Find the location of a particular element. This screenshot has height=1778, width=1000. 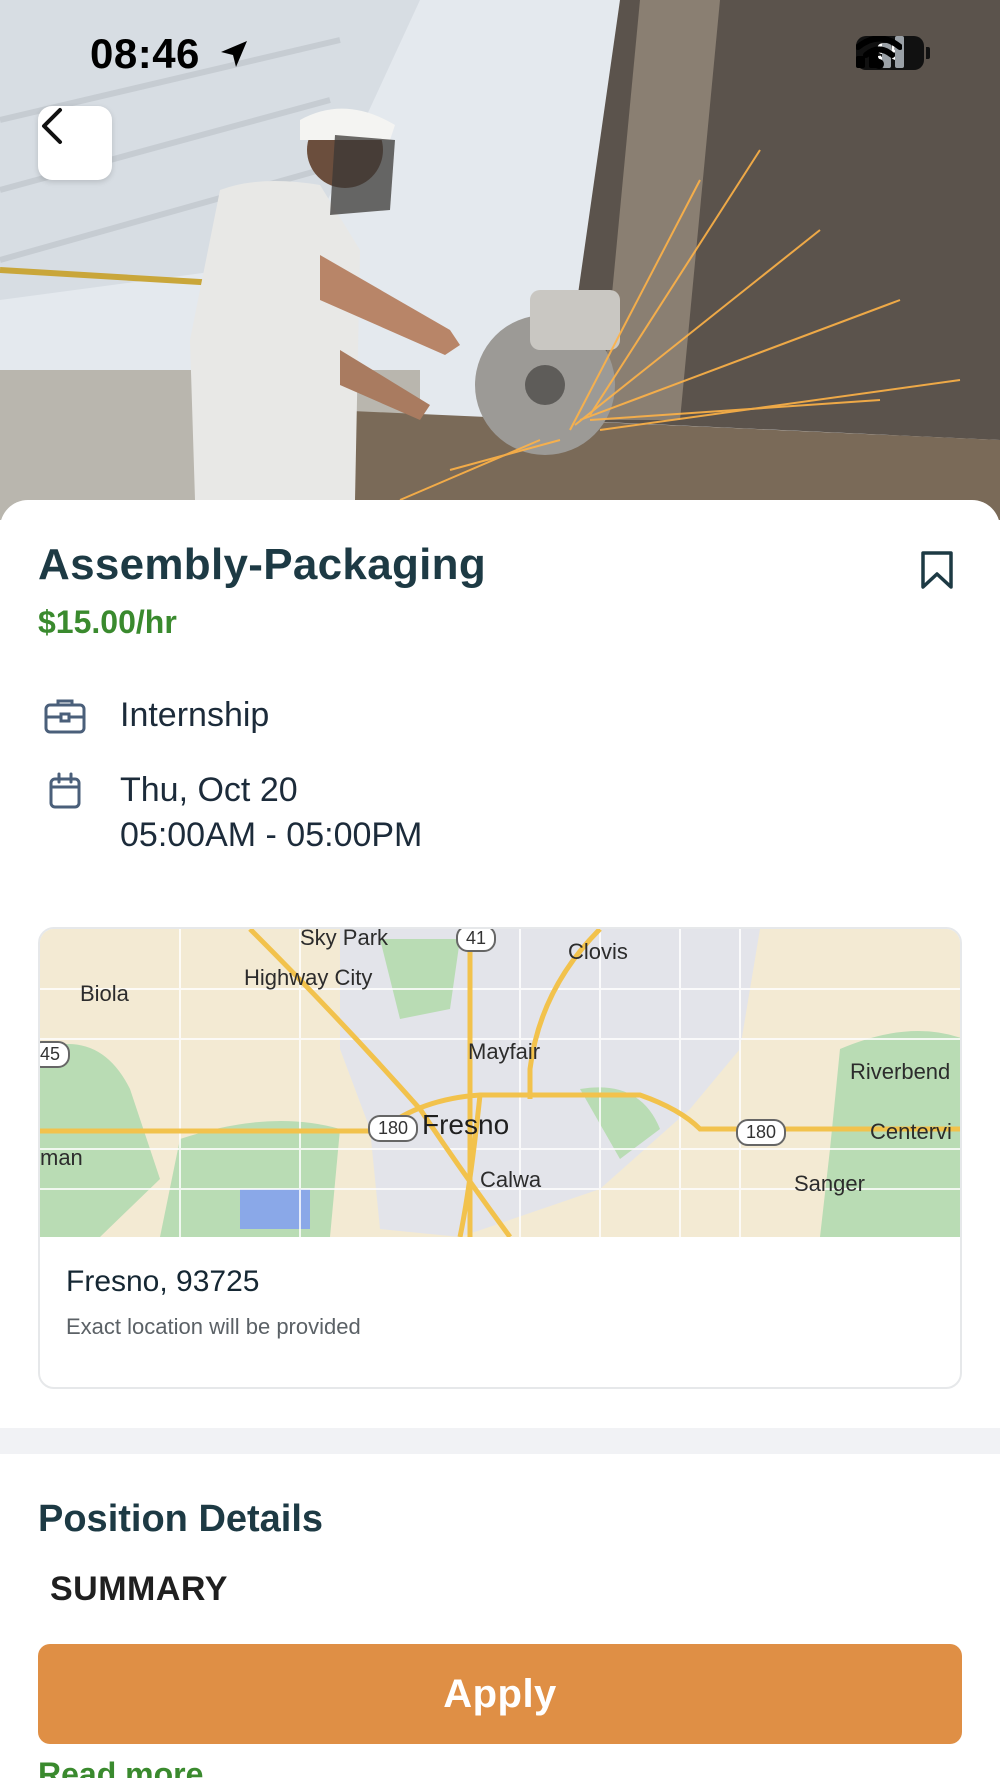

job-type-row: Internship is located at coordinates (153, 715).